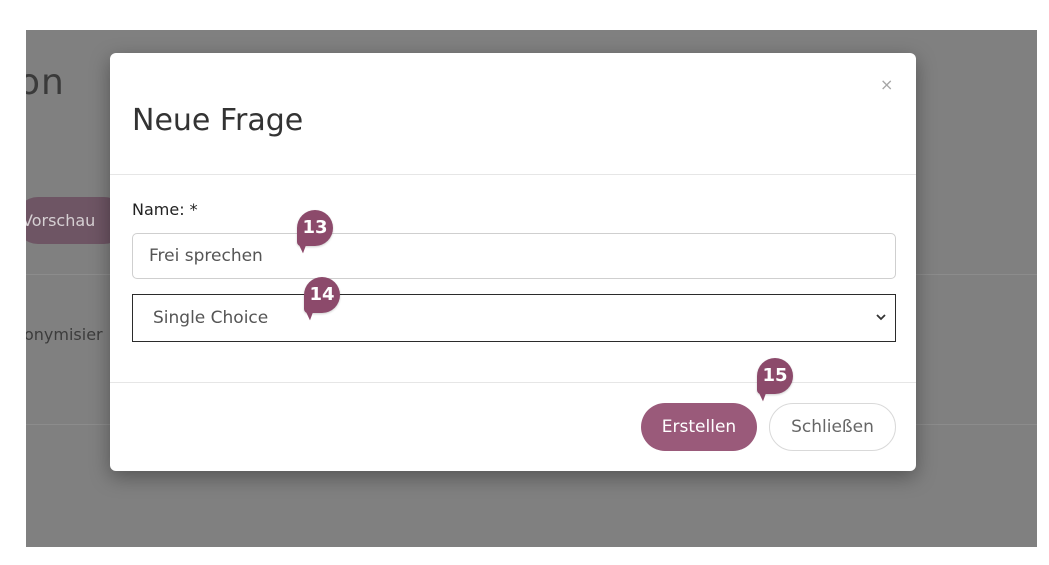 This screenshot has height=565, width=1049. What do you see at coordinates (832, 427) in the screenshot?
I see `close-button: Schließen` at bounding box center [832, 427].